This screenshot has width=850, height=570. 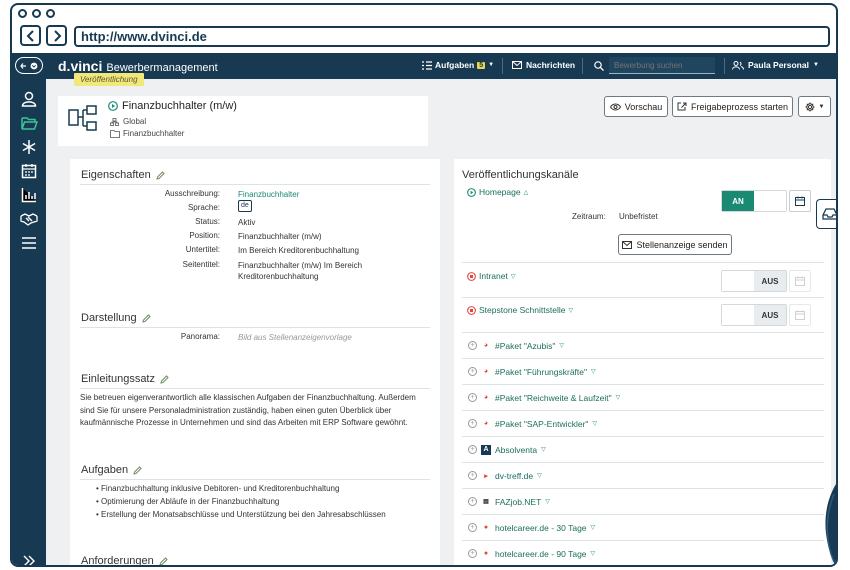 What do you see at coordinates (29, 65) in the screenshot?
I see `menu-toggle-button` at bounding box center [29, 65].